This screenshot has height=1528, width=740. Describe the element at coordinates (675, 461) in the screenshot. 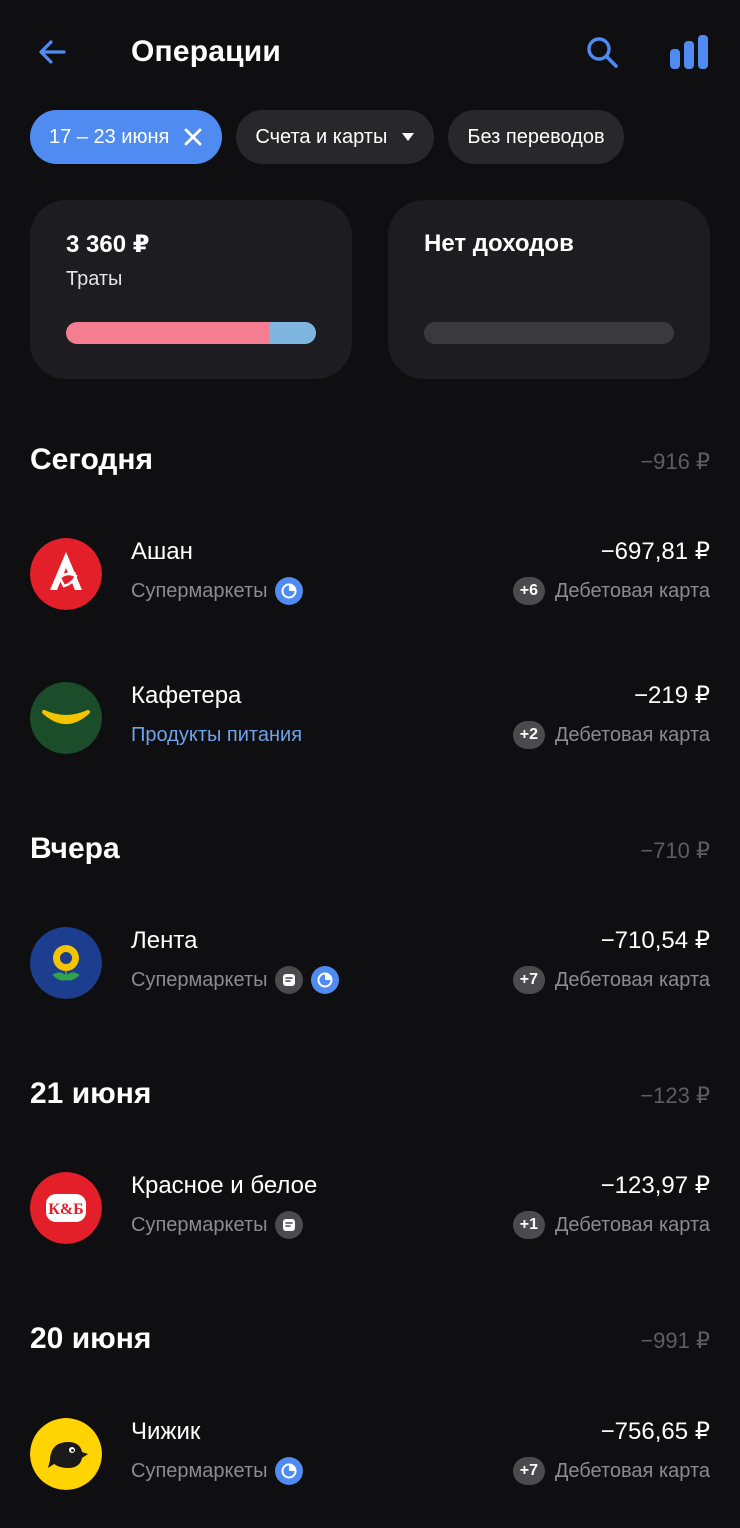

I see `section-total: −916 ₽` at that location.